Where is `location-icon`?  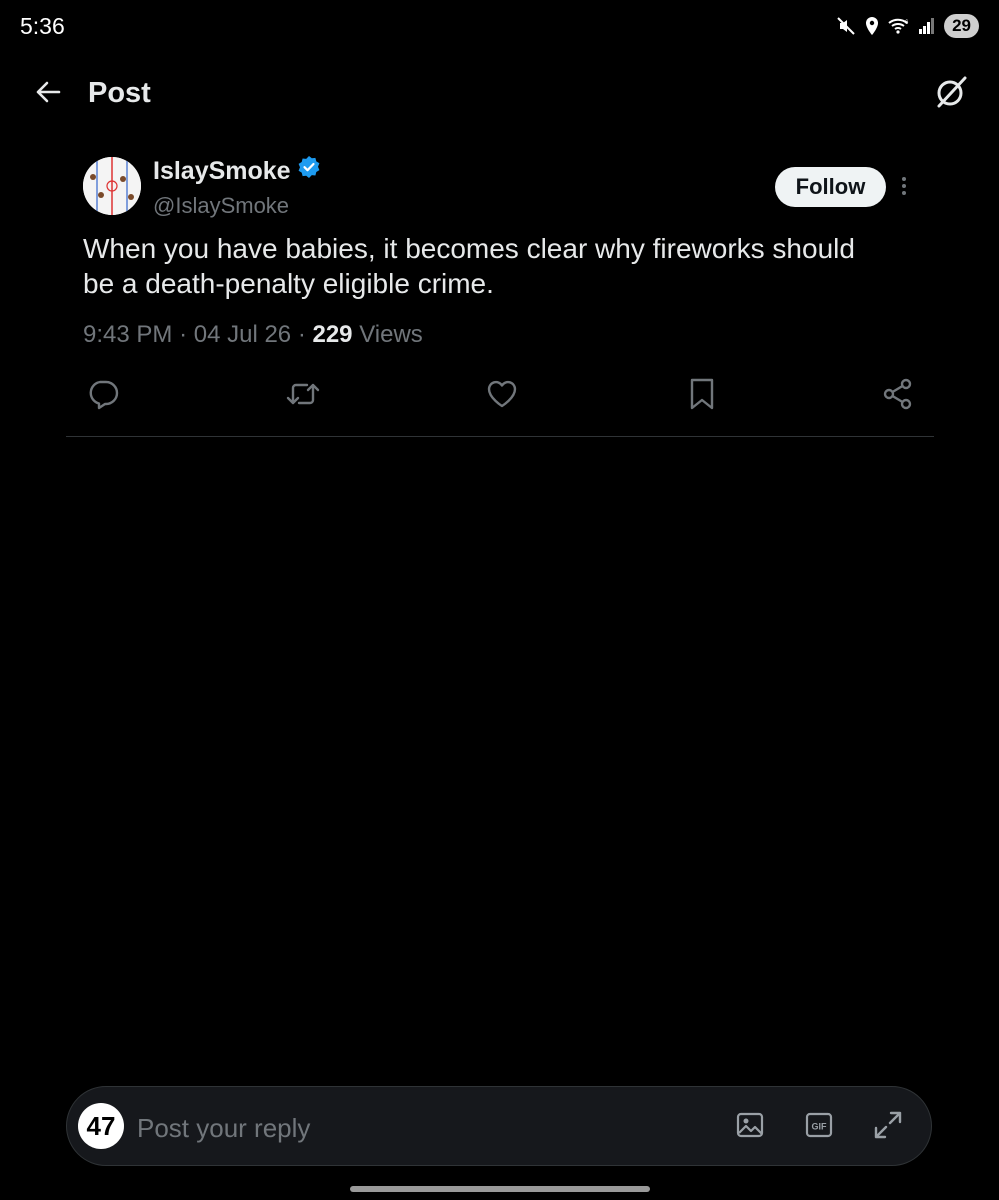 location-icon is located at coordinates (872, 26).